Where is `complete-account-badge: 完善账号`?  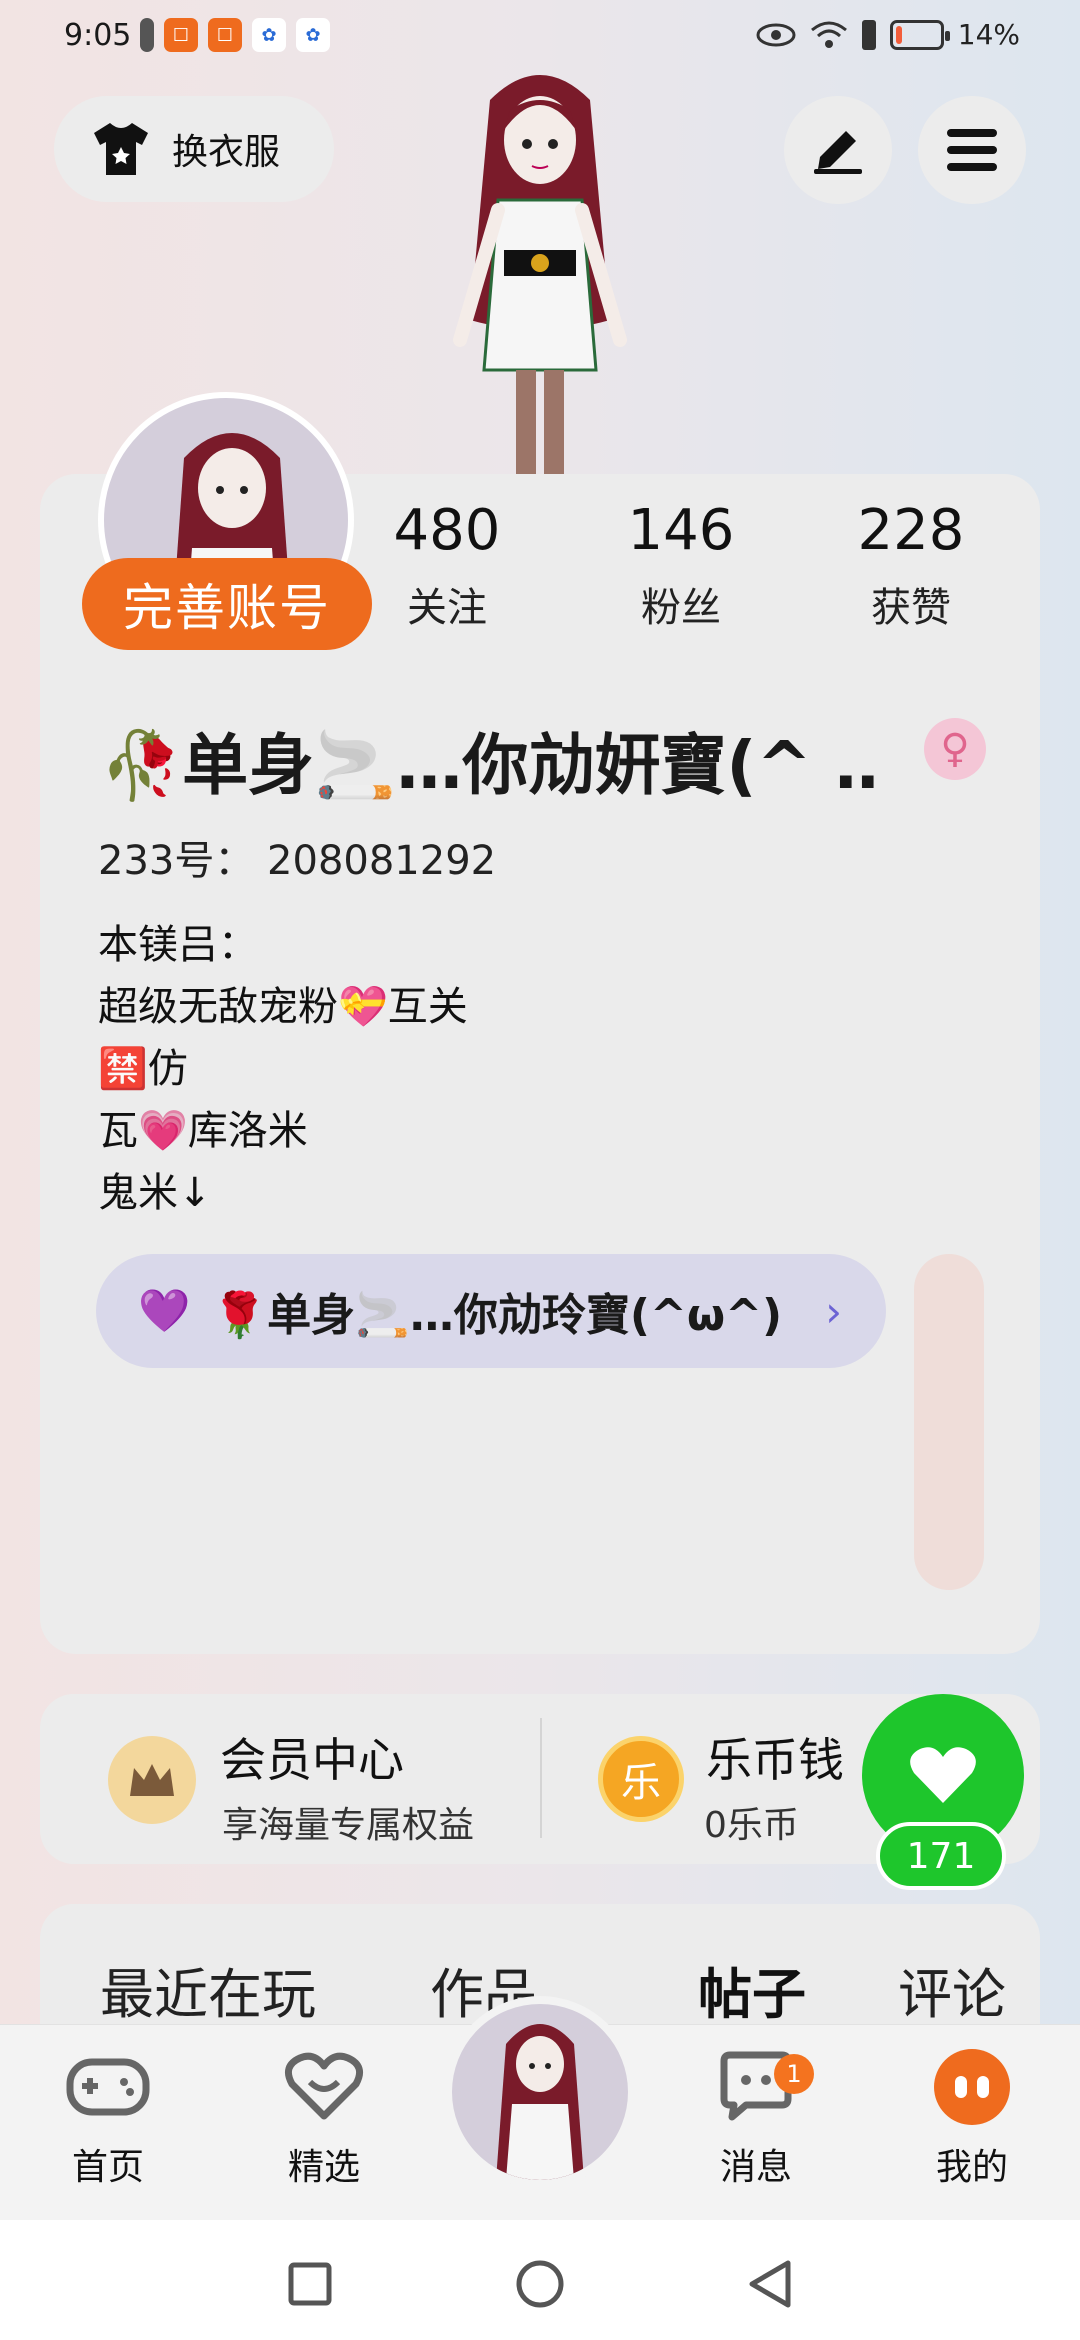
complete-account-badge: 完善账号 is located at coordinates (227, 604).